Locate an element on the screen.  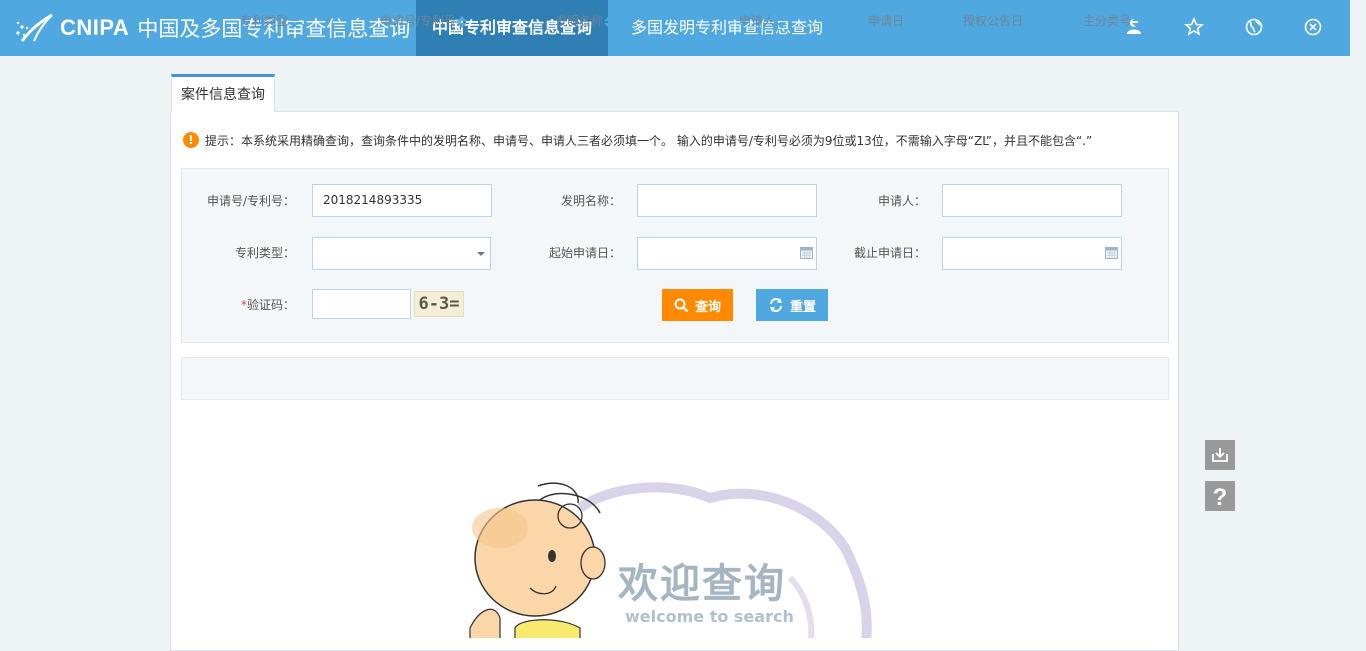
column-header-applicant: 申请人 is located at coordinates (763, 21).